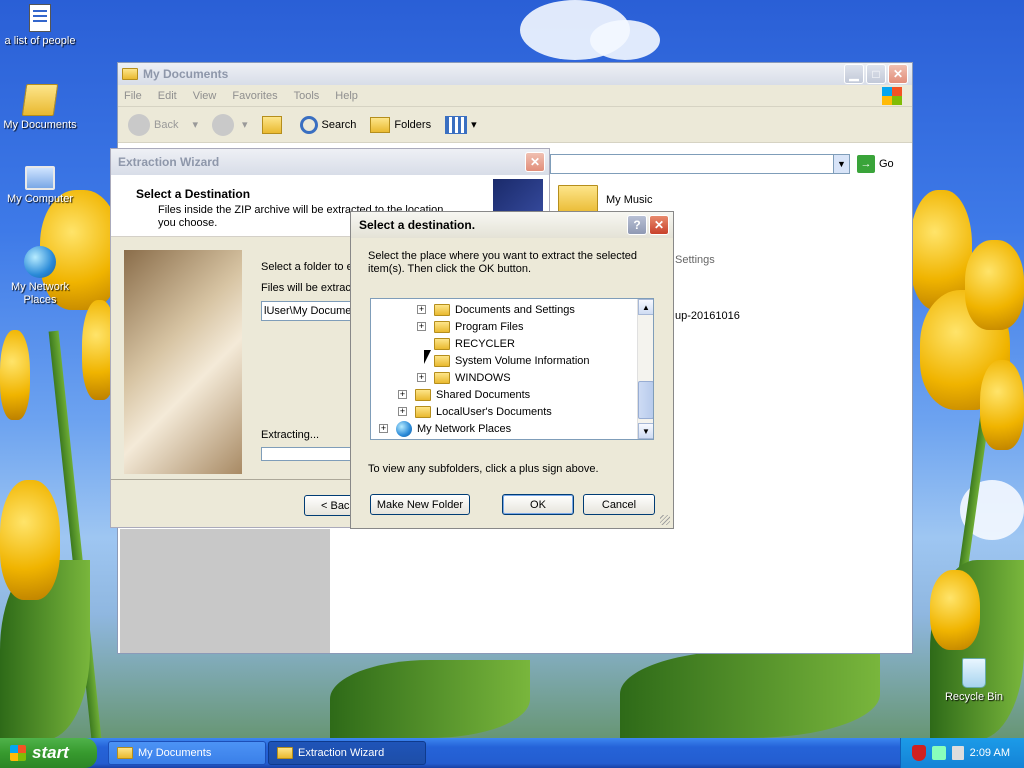 The width and height of the screenshot is (1024, 768). I want to click on desktop-icon-my-documents: My Documents, so click(40, 108).